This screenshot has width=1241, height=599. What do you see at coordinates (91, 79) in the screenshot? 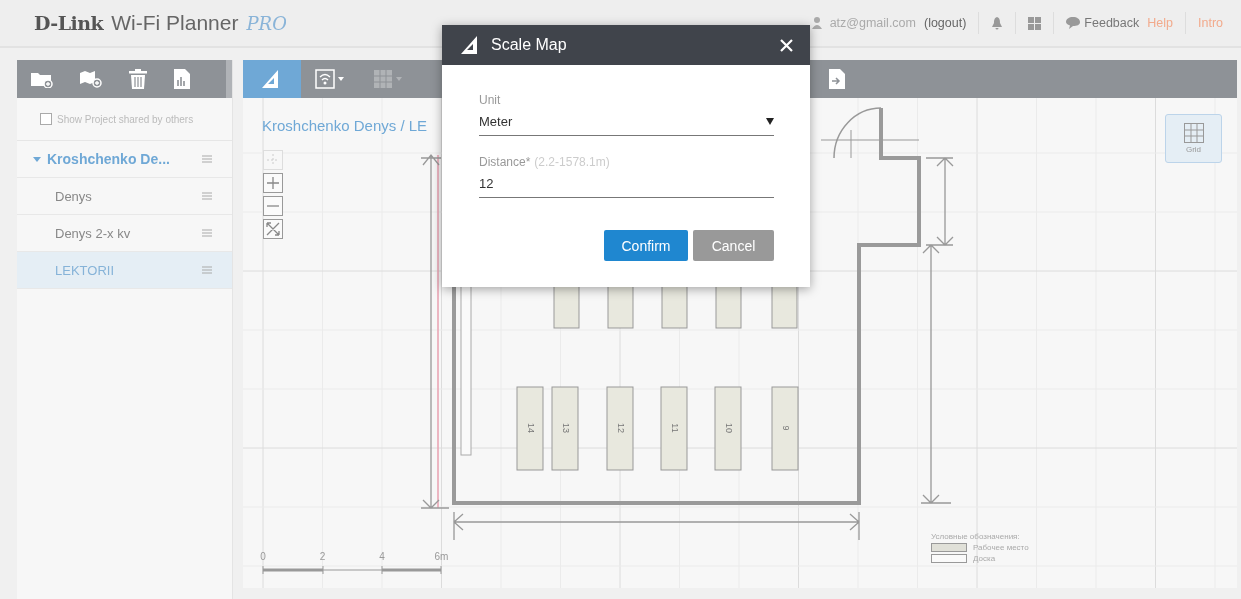
I see `add-map-icon` at bounding box center [91, 79].